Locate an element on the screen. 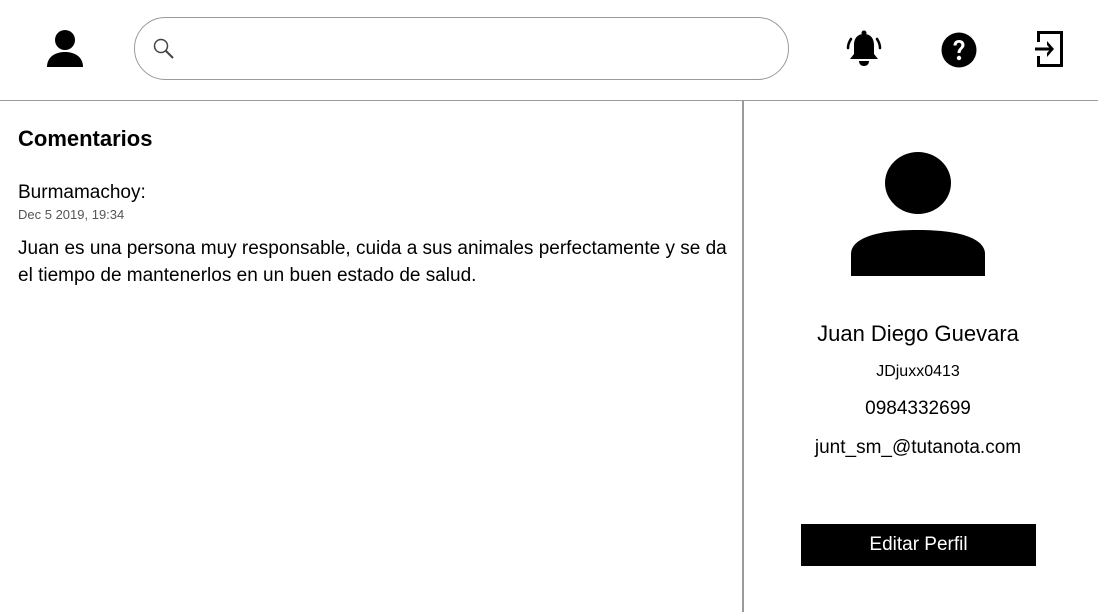  help-icon is located at coordinates (959, 50).